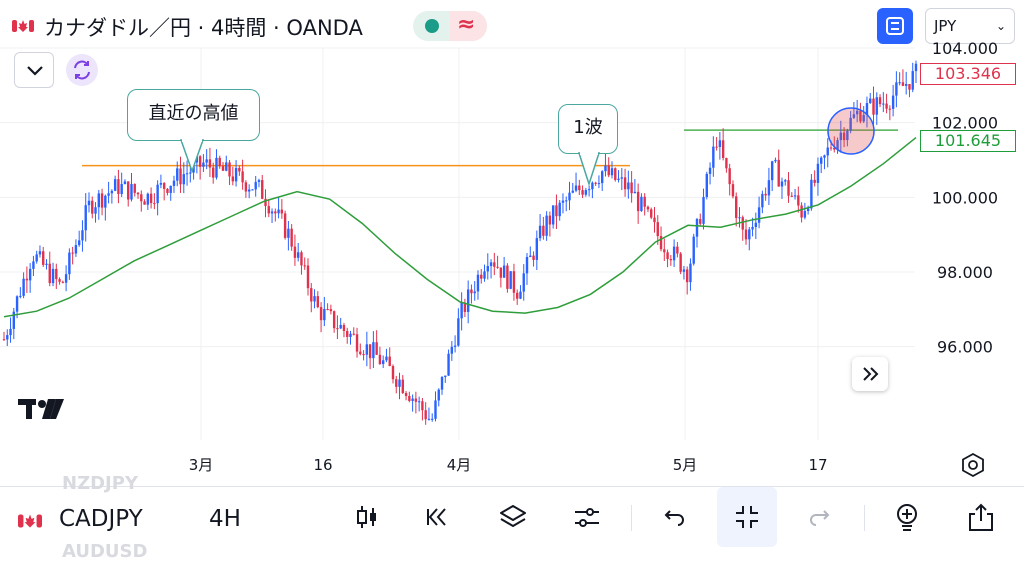  Describe the element at coordinates (105, 551) in the screenshot. I see `next-symbol-ghost: AUDUSD` at that location.